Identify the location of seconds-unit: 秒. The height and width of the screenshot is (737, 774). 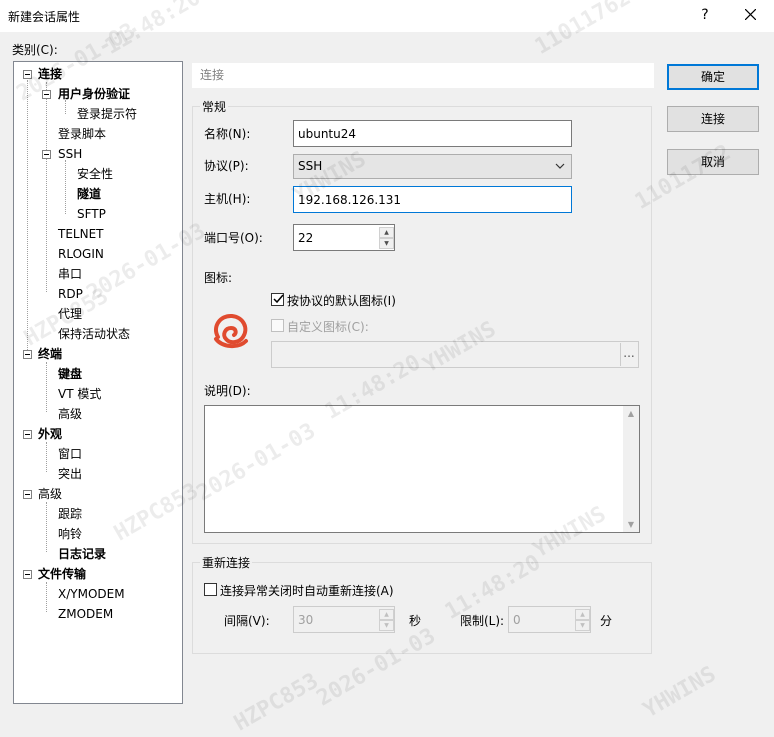
(415, 621).